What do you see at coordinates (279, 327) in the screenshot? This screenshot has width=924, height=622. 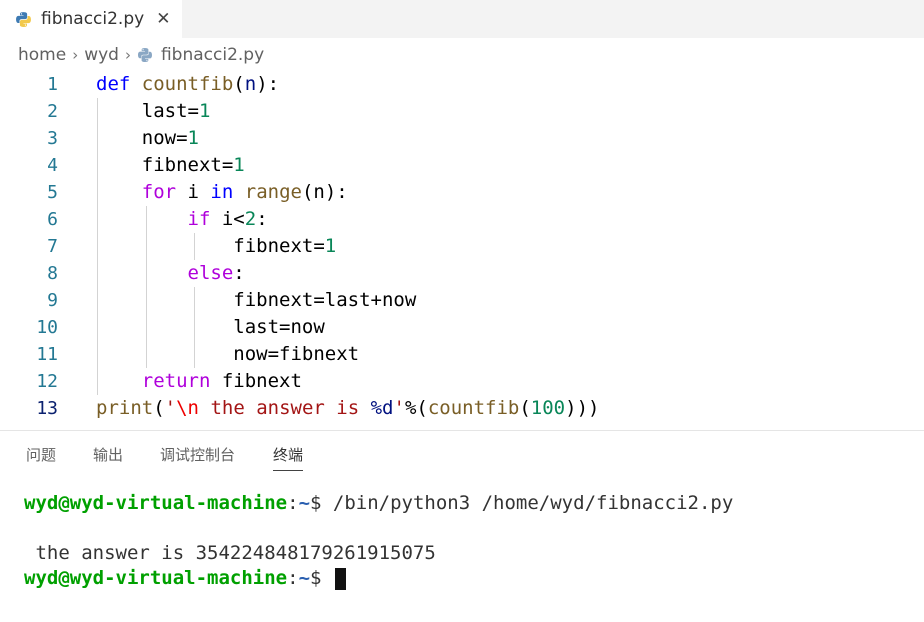 I see `code-text: last=now` at bounding box center [279, 327].